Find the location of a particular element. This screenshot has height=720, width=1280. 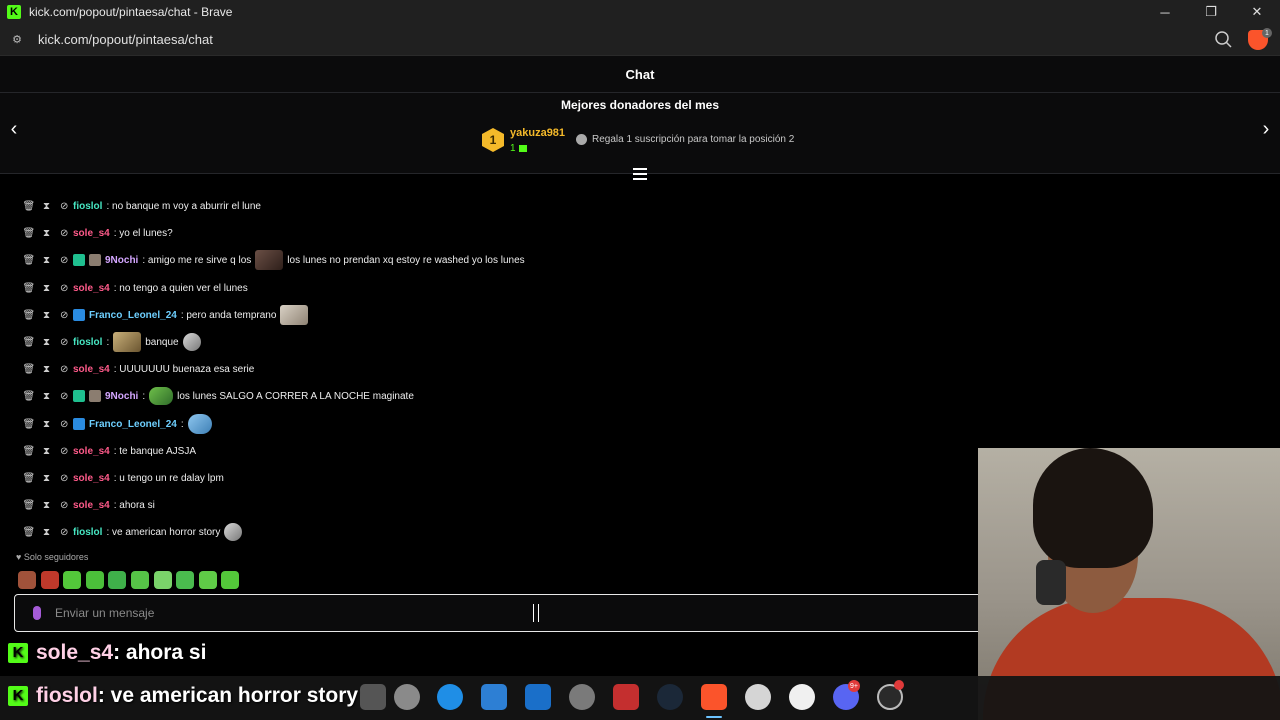

chat-message: 🗑 ⧗ ⊘ Franco_Leonel_24: is located at coordinates (118, 424).